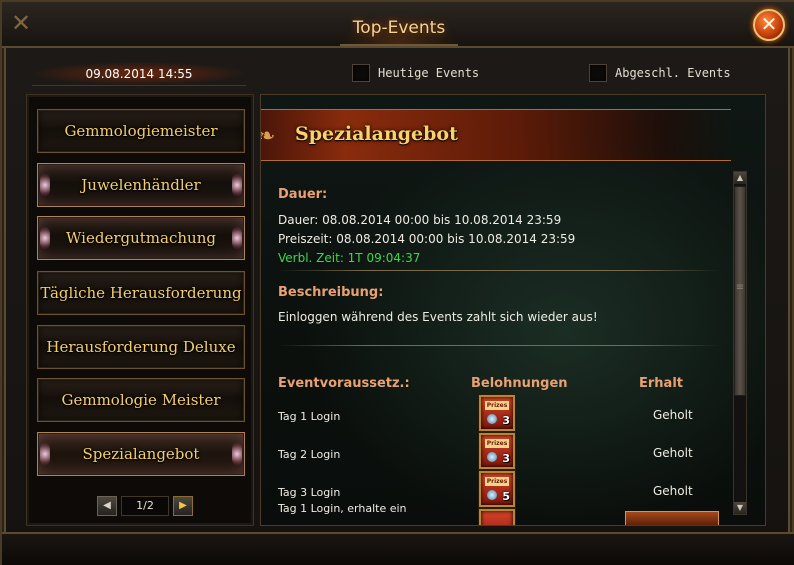 This screenshot has width=794, height=565. What do you see at coordinates (344, 383) in the screenshot?
I see `requirement-column-header: Eventvoraussetz.:` at bounding box center [344, 383].